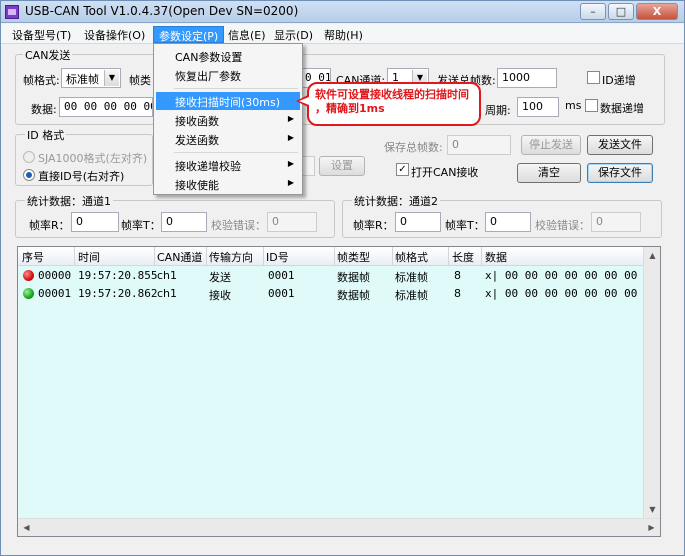 The image size is (685, 556). I want to click on stop-send-button: 停止发送, so click(551, 145).